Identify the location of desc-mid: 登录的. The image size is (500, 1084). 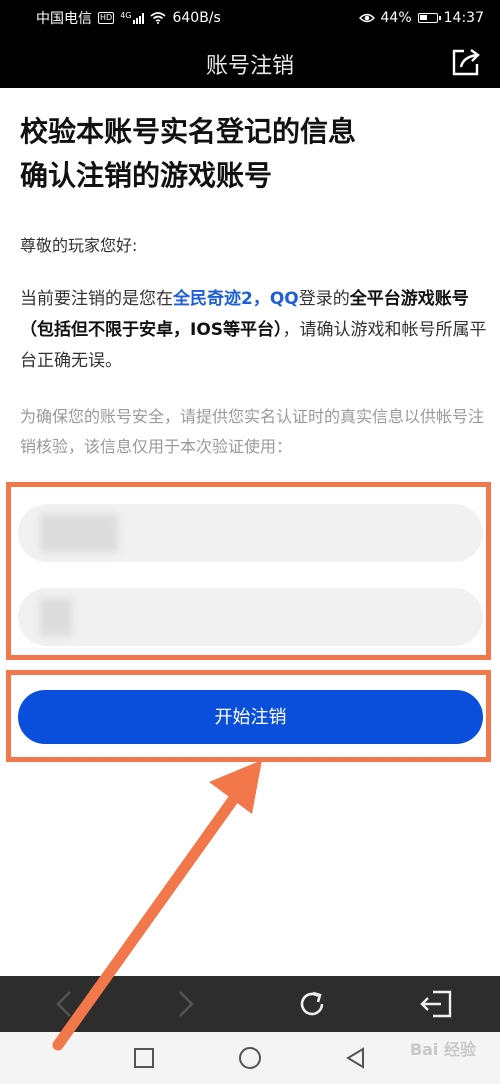
(324, 299).